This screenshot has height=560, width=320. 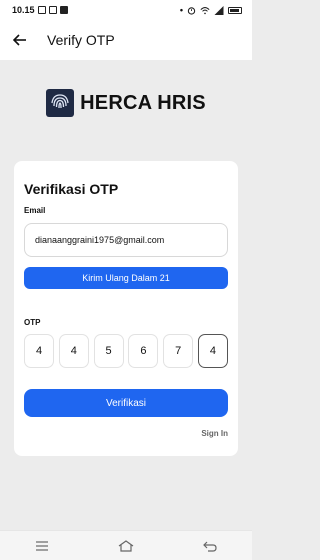 I want to click on status-time: 10.15, so click(x=23, y=10).